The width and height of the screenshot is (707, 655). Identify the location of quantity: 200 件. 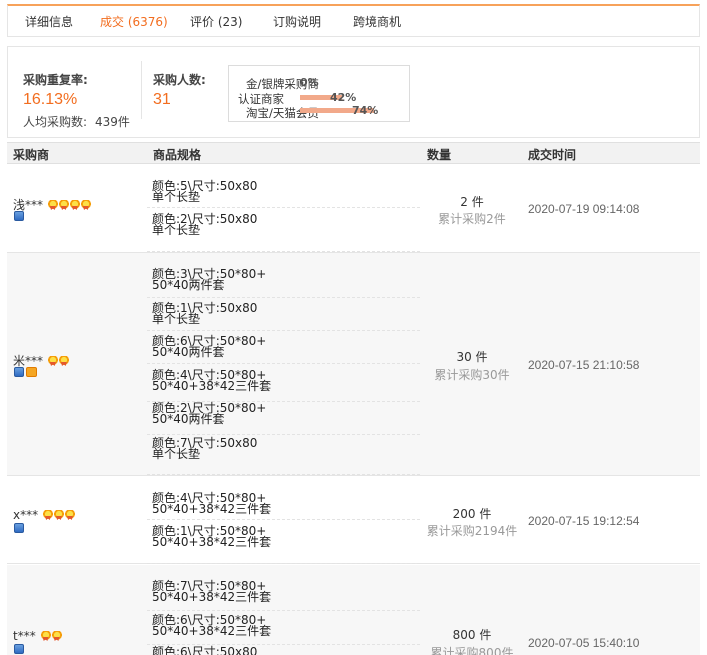
(472, 514).